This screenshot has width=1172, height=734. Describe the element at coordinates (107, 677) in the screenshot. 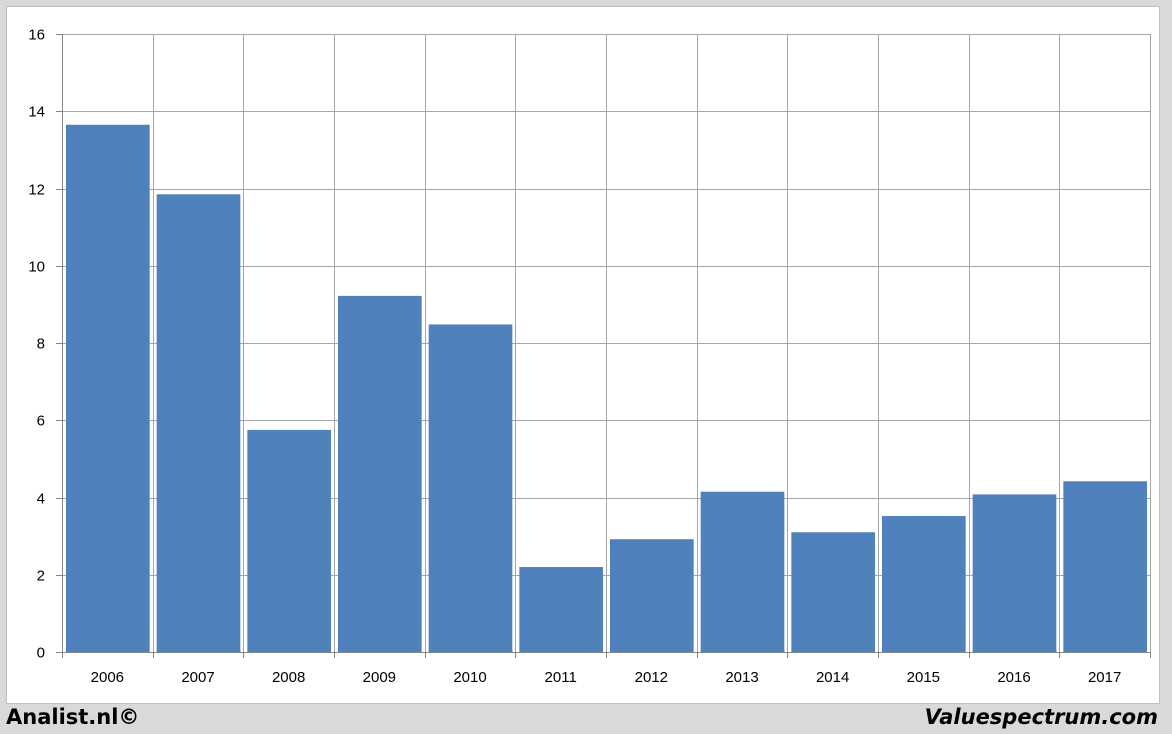

I see `x-tick-label-2006: 2006` at that location.